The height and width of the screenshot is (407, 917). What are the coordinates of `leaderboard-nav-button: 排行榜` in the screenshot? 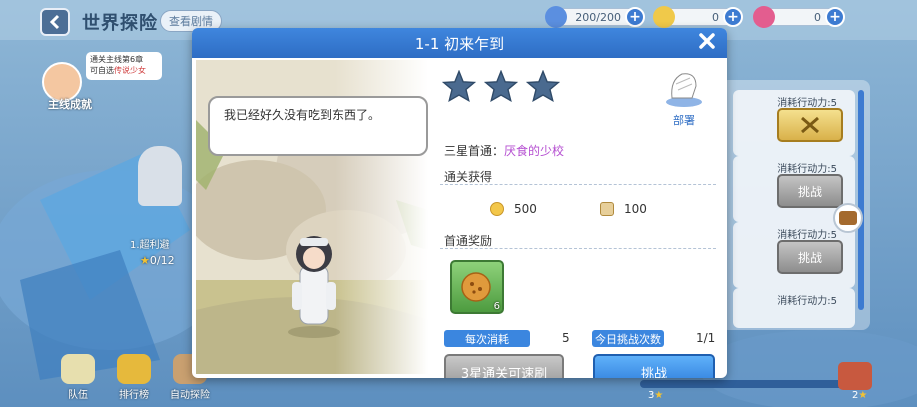 It's located at (134, 377).